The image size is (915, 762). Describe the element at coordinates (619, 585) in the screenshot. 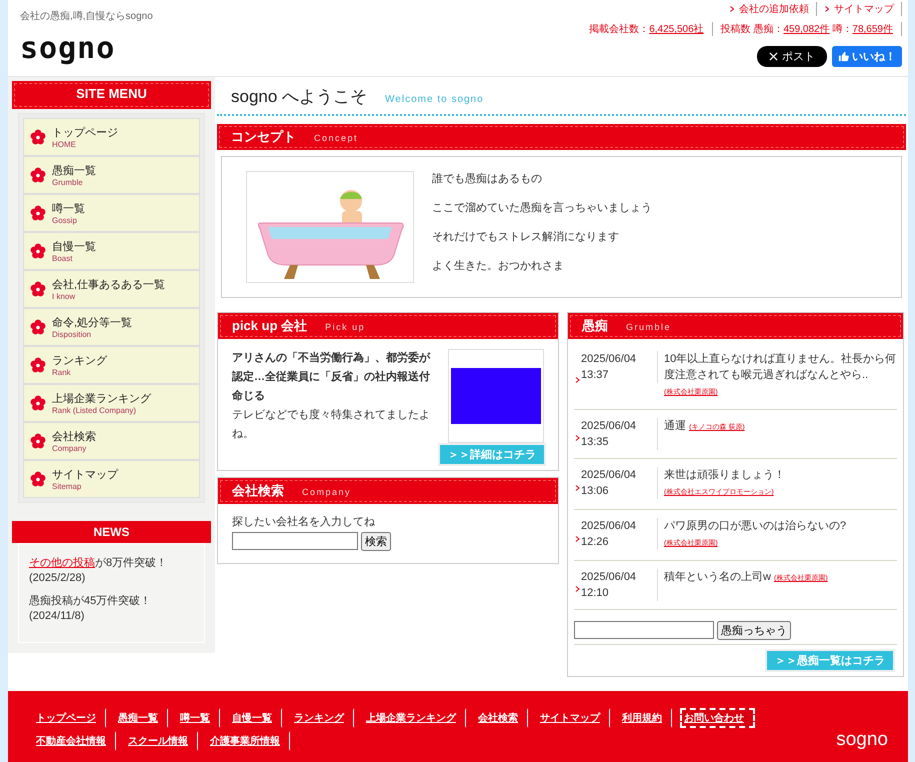

I see `post-timestamp: 2025/06/04 12:10` at that location.